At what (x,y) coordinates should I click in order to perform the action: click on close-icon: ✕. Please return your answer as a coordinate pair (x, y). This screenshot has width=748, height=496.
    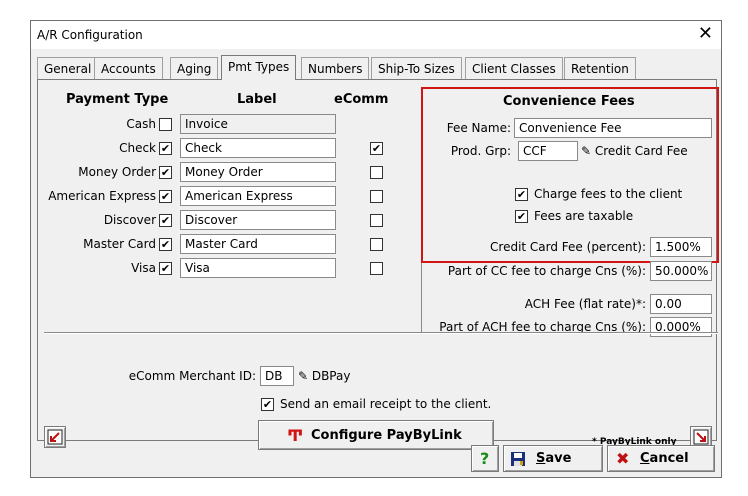
    Looking at the image, I should click on (705, 34).